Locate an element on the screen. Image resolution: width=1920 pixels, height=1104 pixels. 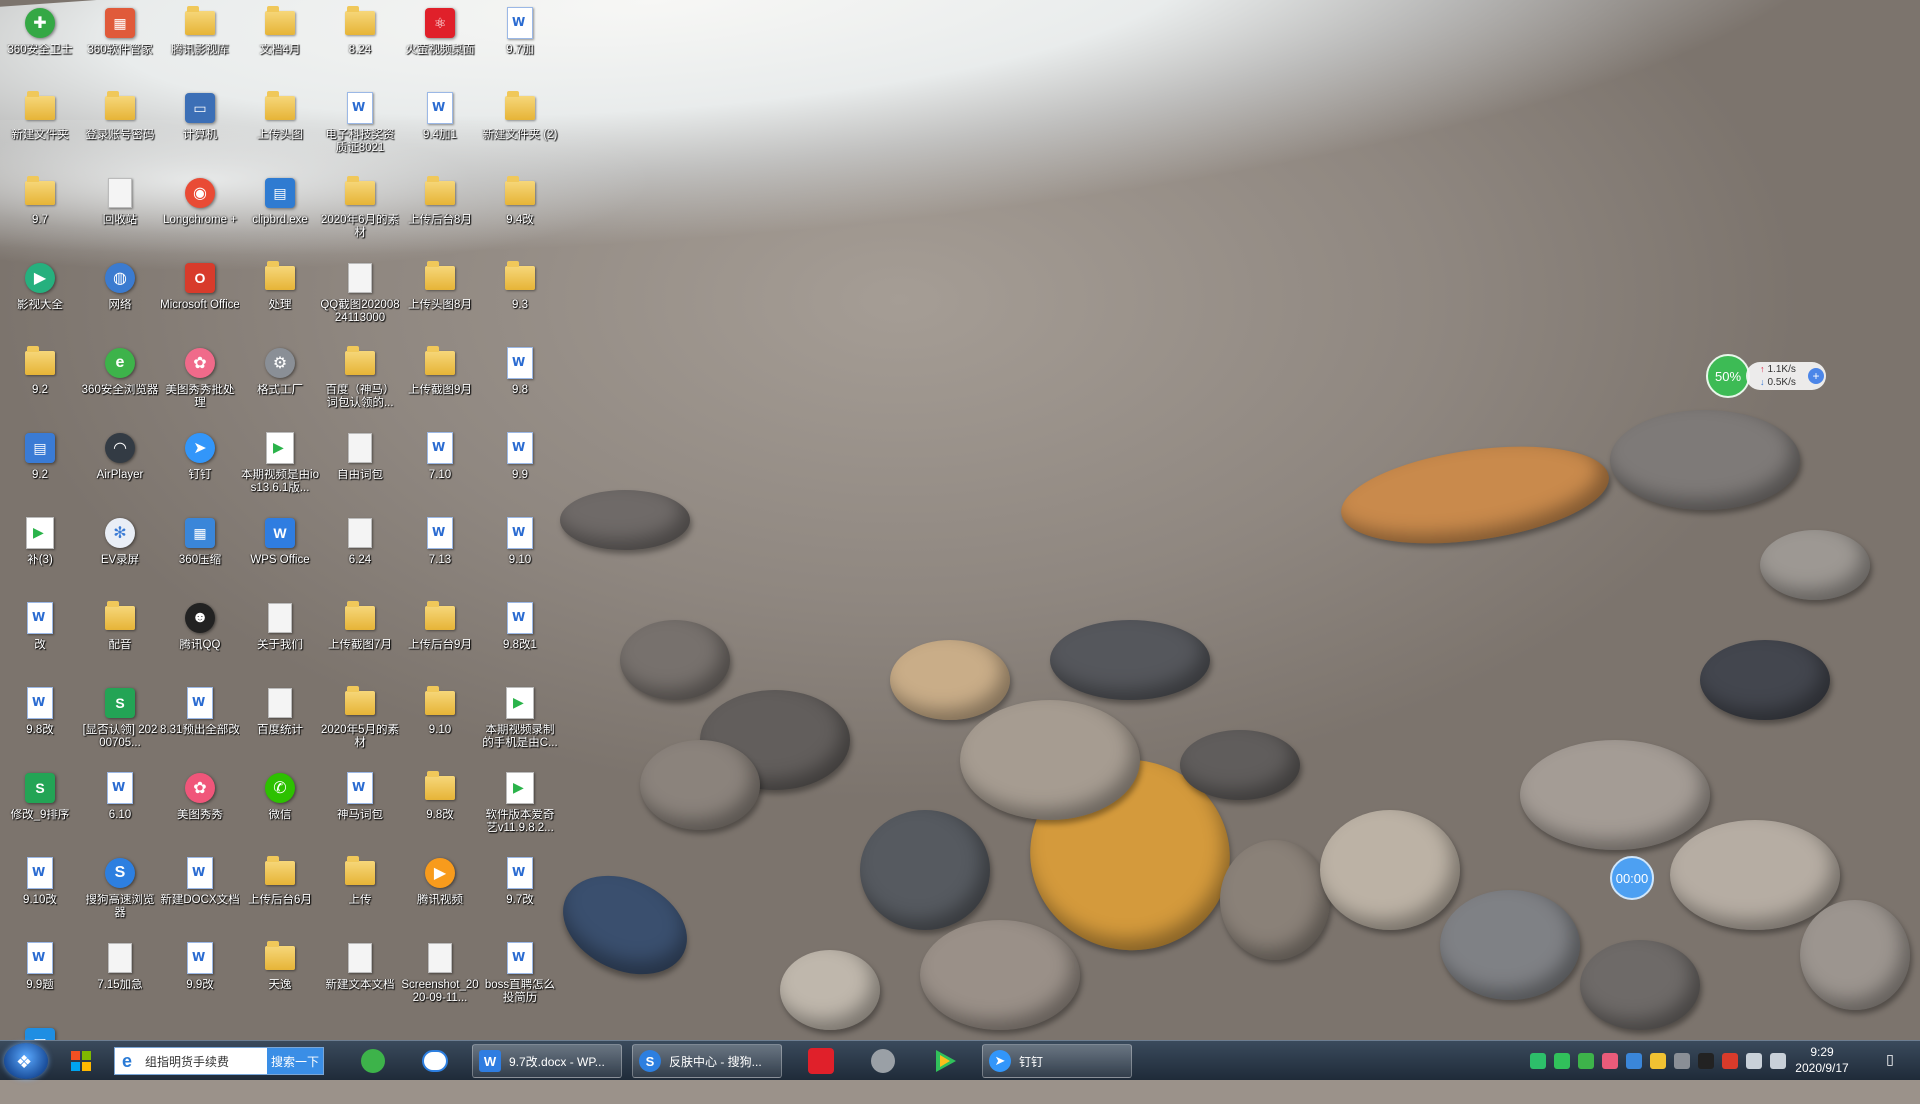
desktop-icon: ✚ 360安全卫士 is located at coordinates (40, 42).